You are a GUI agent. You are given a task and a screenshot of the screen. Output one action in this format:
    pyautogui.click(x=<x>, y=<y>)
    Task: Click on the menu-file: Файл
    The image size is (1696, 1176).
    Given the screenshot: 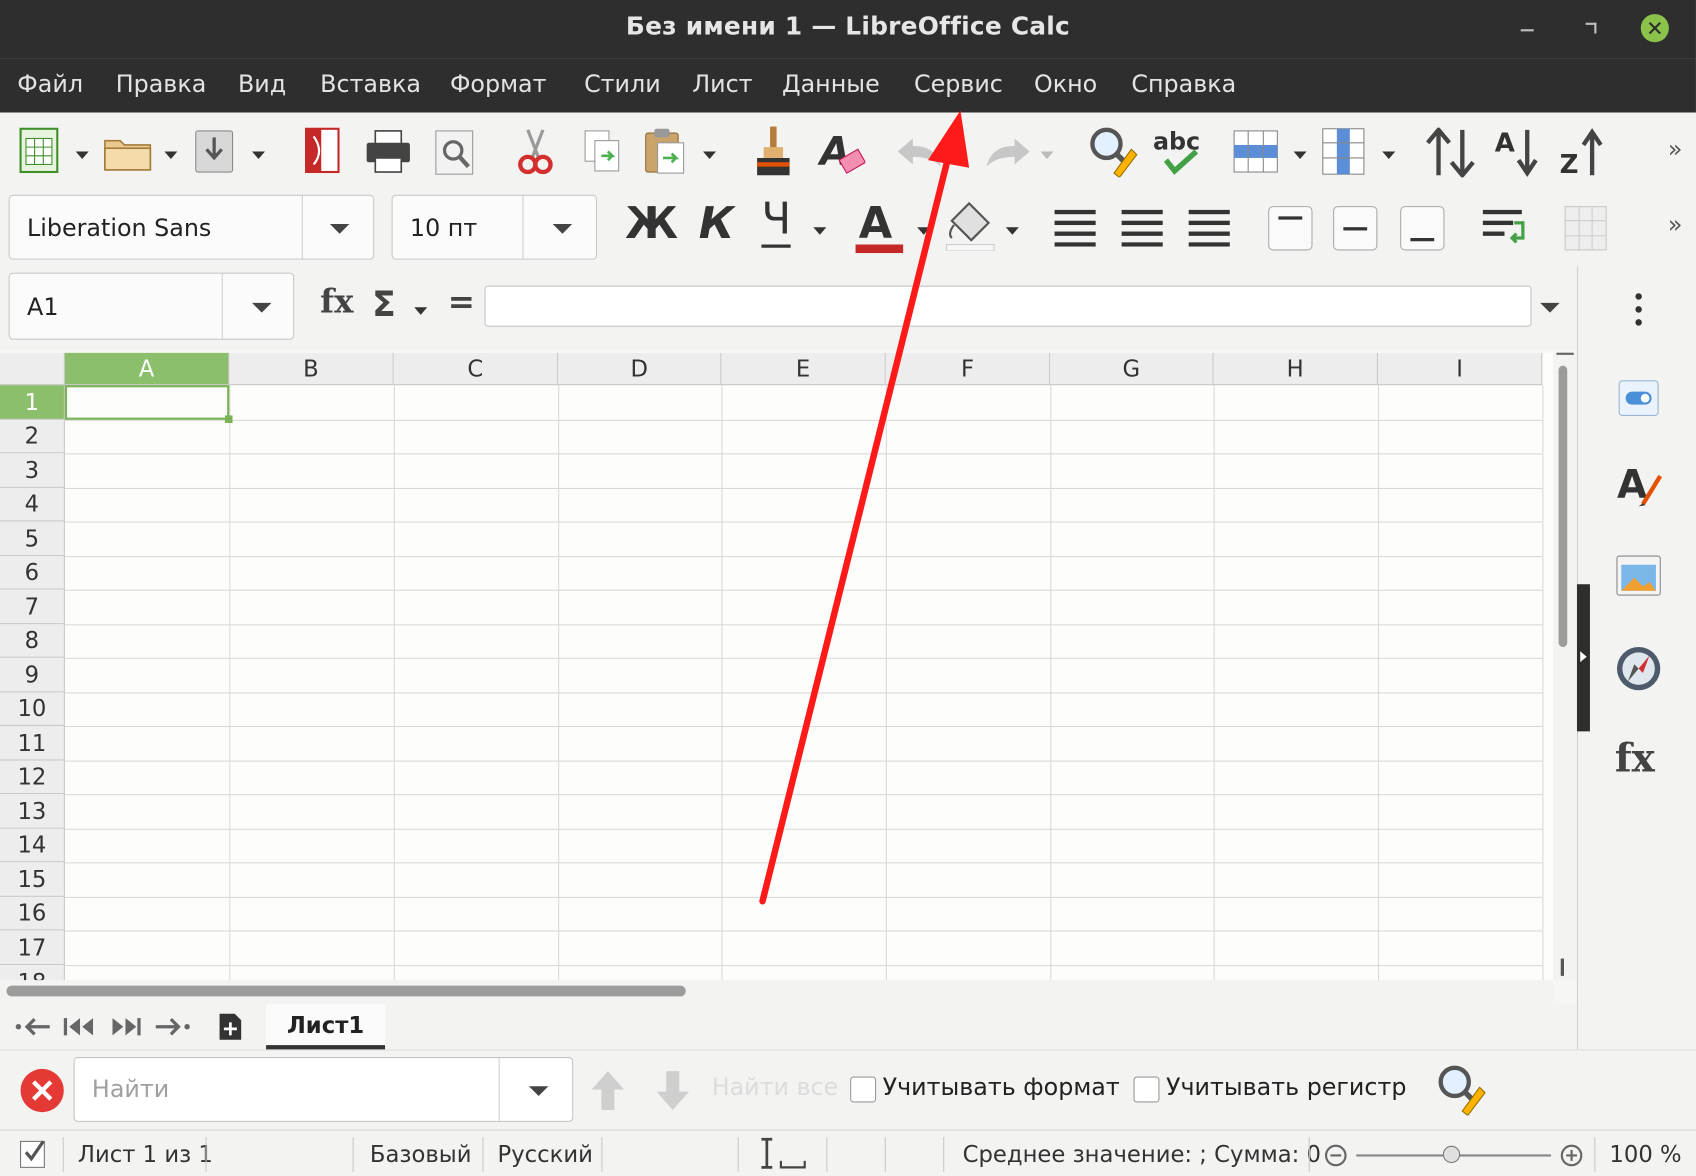 What is the action you would take?
    pyautogui.click(x=50, y=84)
    